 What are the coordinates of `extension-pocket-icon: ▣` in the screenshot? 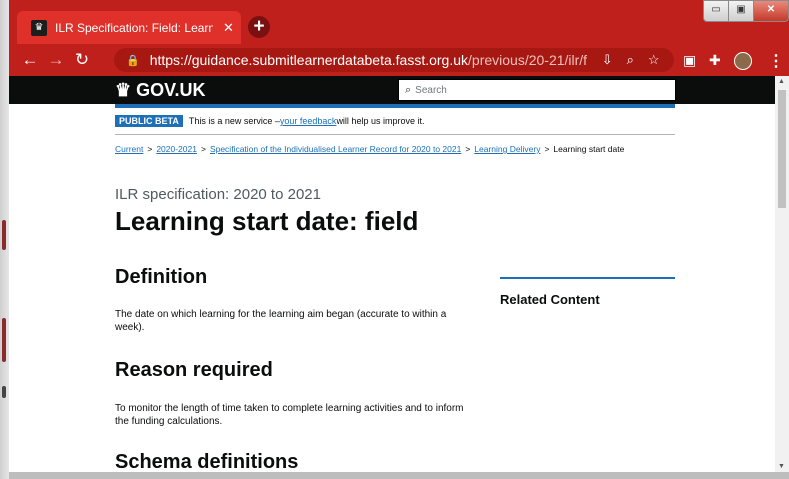 It's located at (689, 60).